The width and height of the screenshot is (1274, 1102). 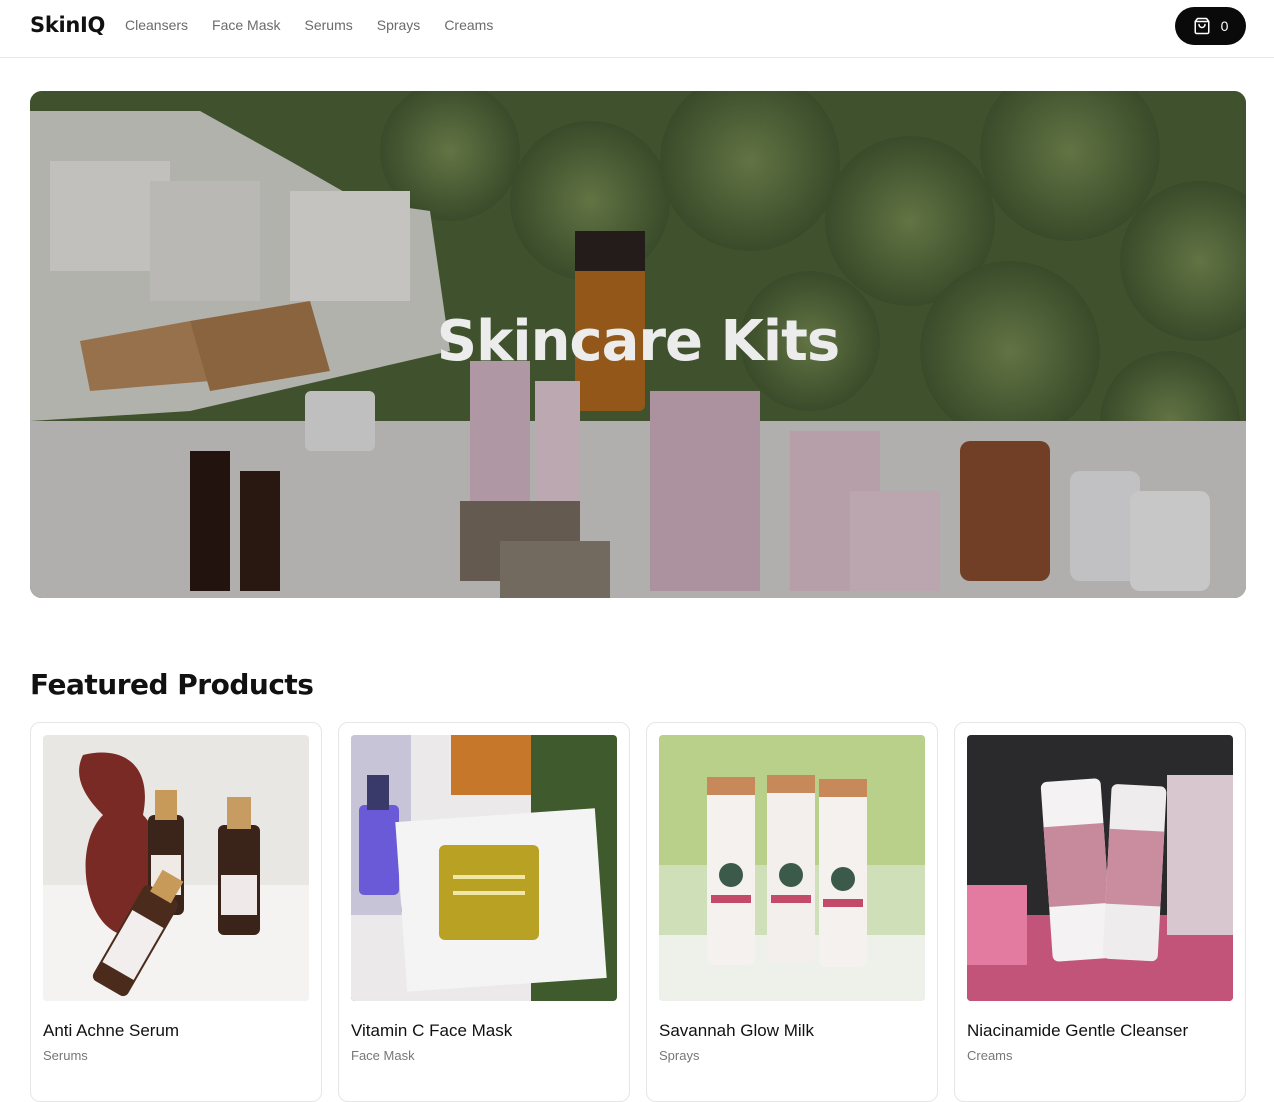 I want to click on product-card: Savannah Glow Milk Sprays, so click(x=792, y=912).